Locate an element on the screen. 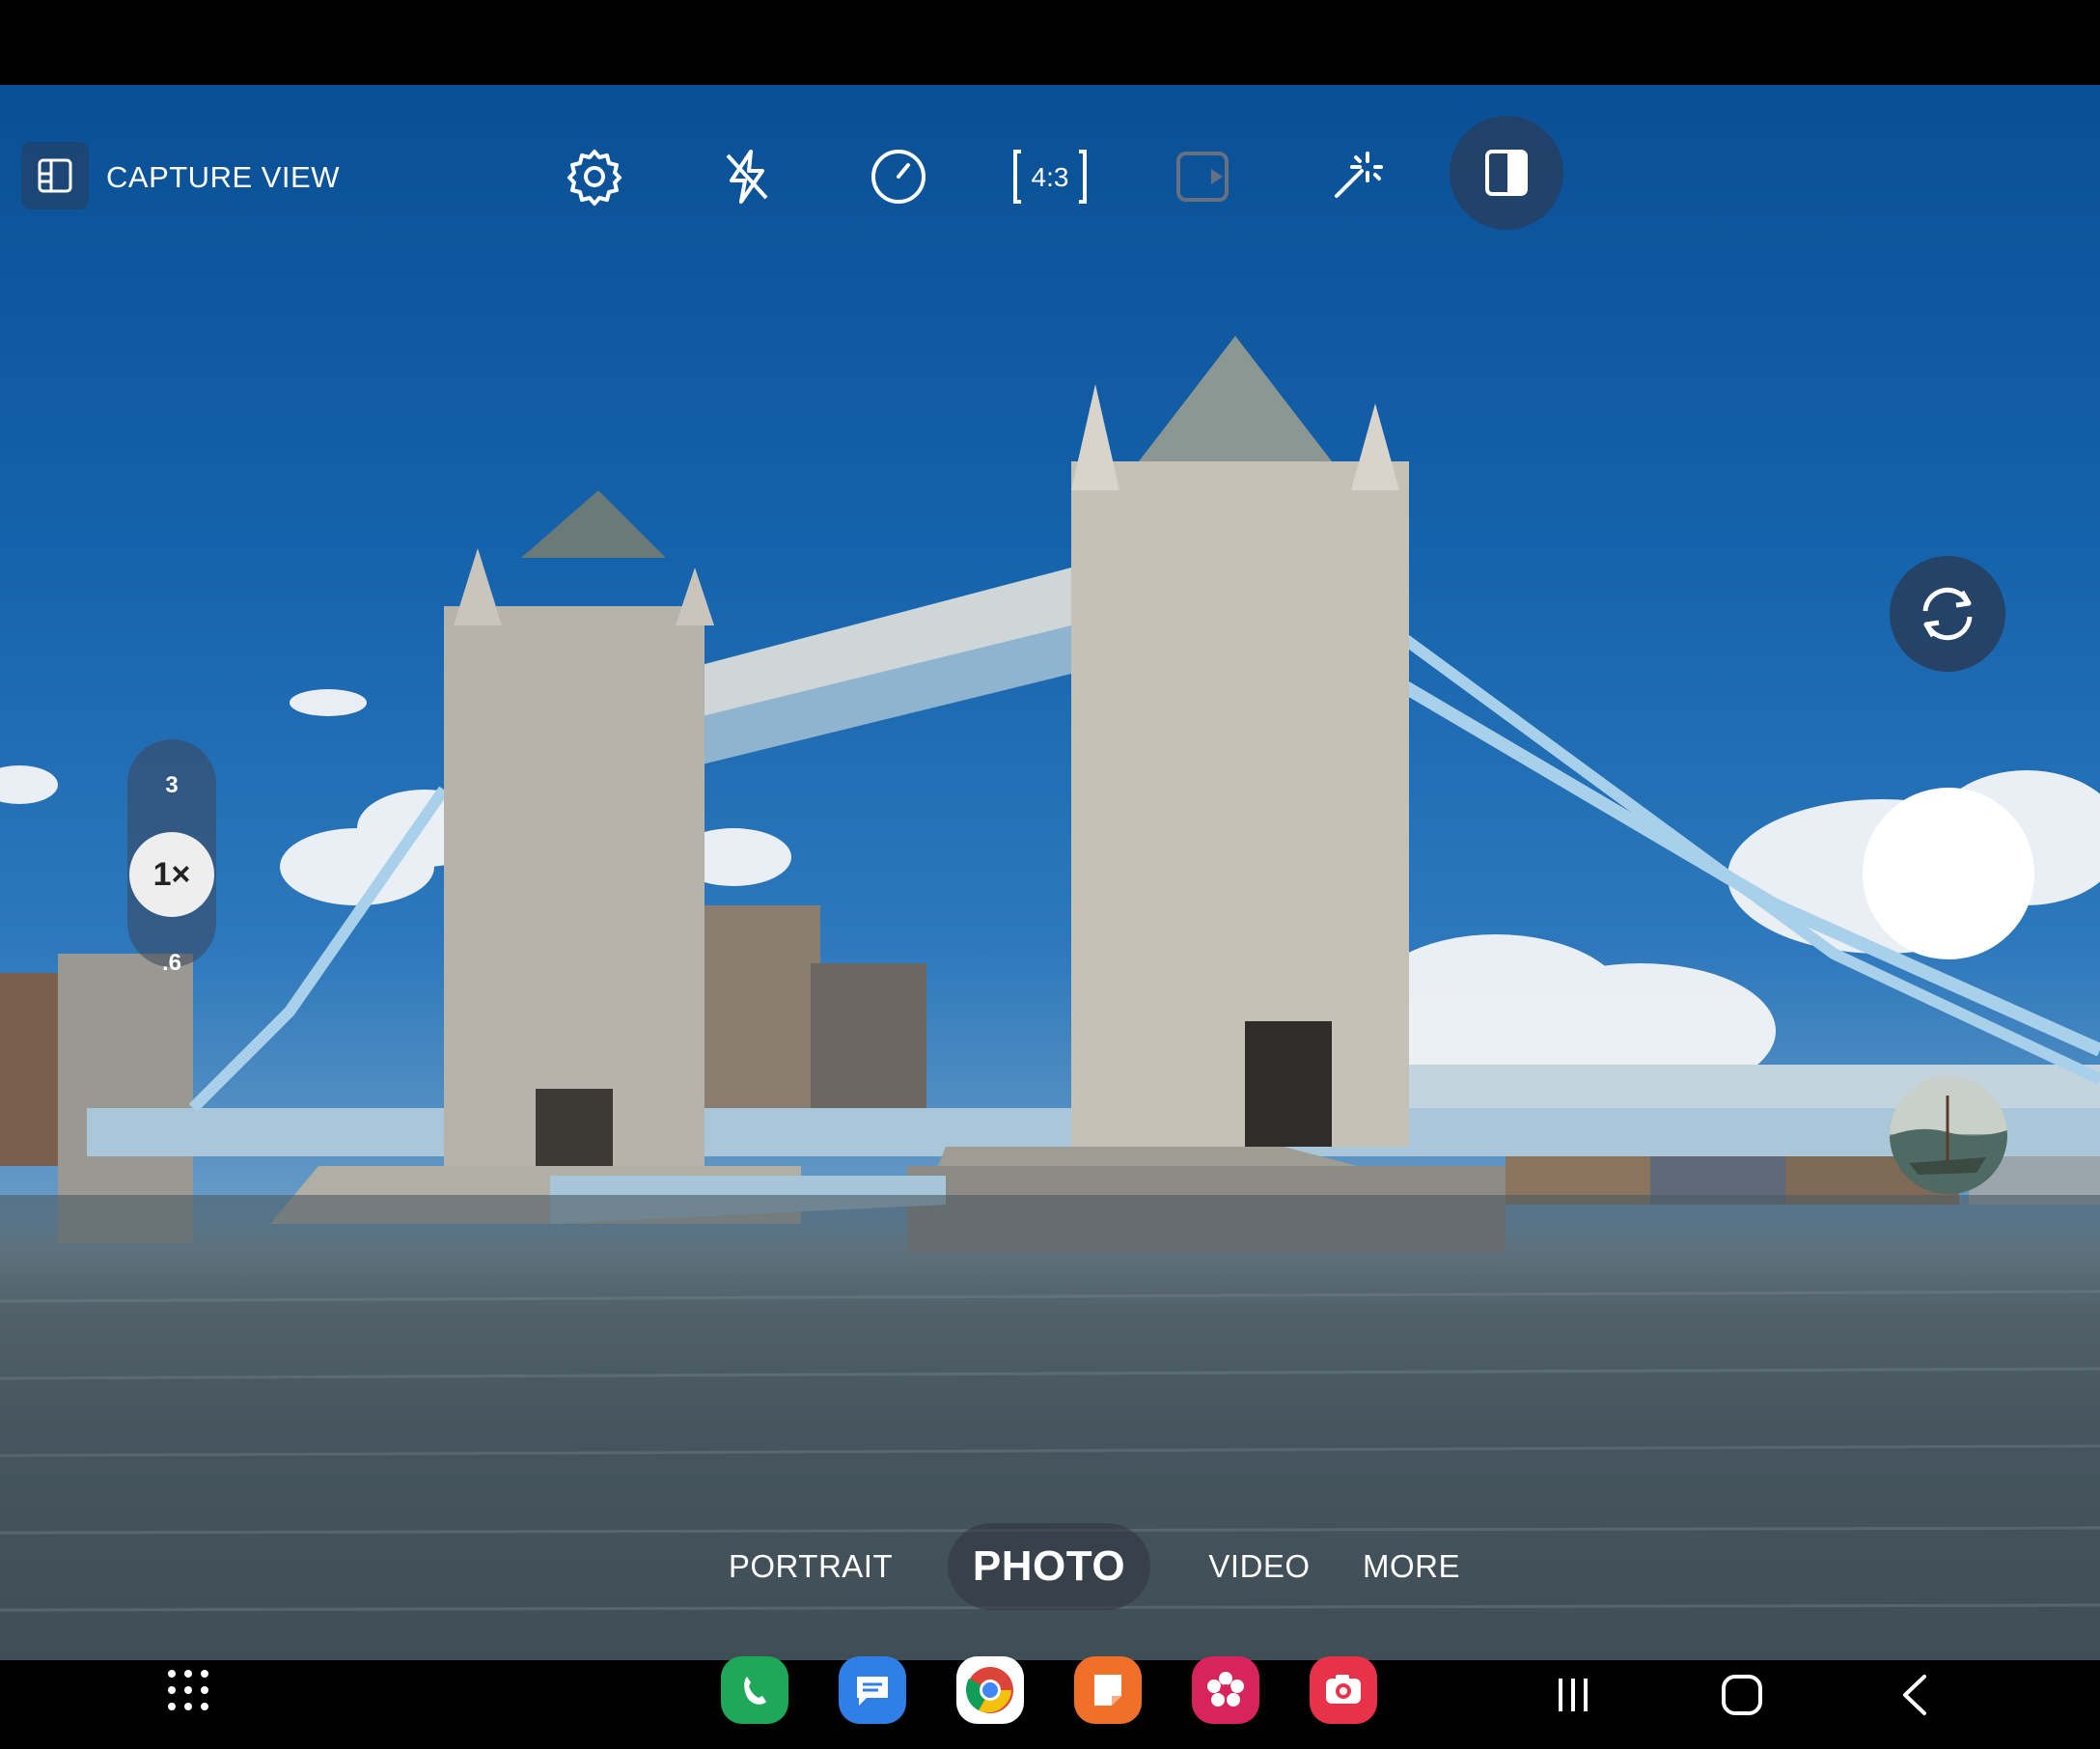 The height and width of the screenshot is (1749, 2100). back-button is located at coordinates (1916, 1695).